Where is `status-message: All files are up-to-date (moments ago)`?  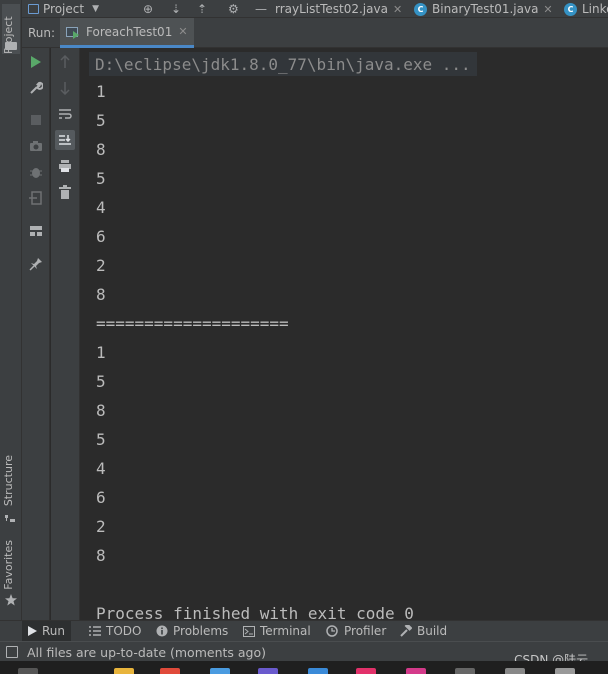
status-message: All files are up-to-date (moments ago) is located at coordinates (146, 652).